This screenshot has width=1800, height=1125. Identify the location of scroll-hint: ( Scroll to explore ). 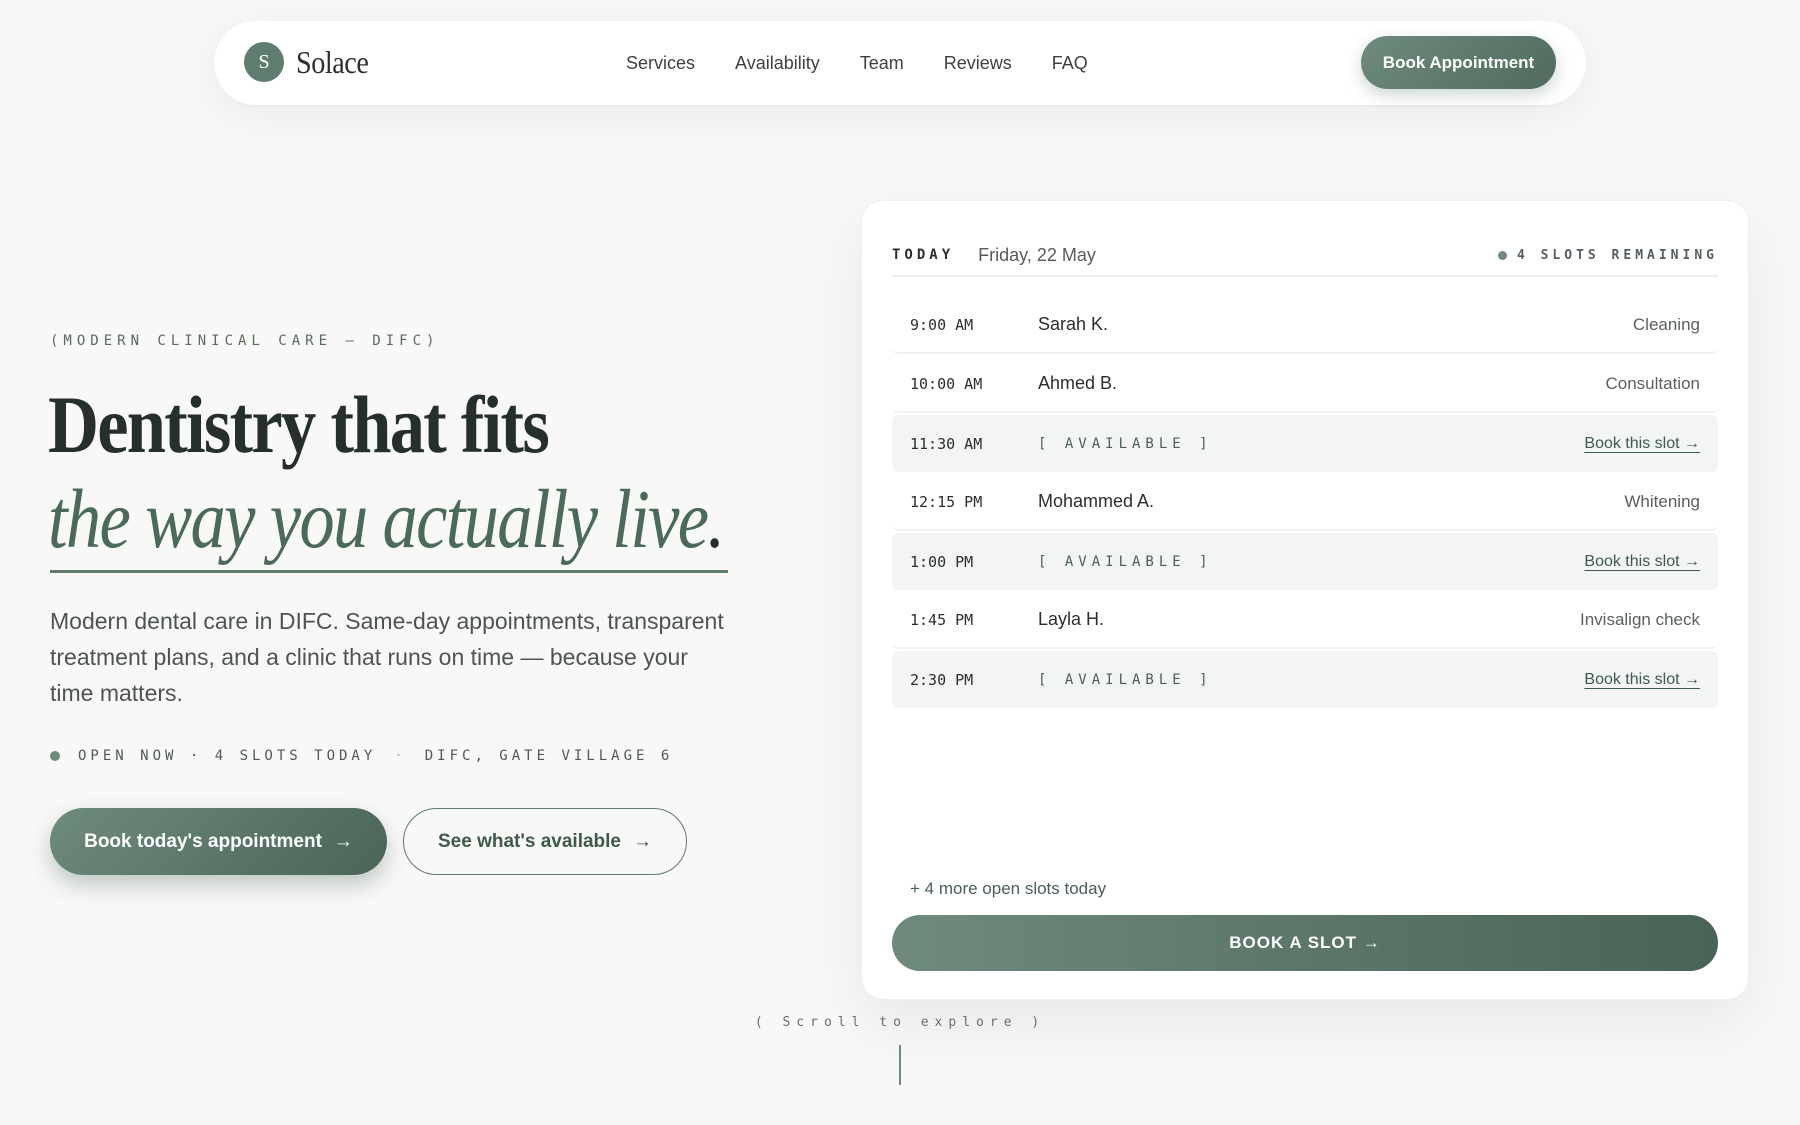
(900, 1022).